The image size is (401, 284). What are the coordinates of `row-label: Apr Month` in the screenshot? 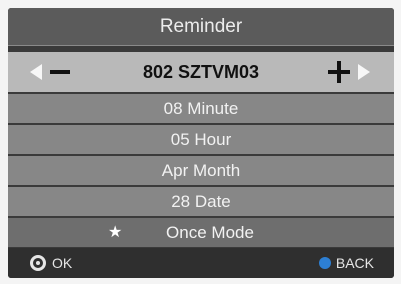 It's located at (201, 170).